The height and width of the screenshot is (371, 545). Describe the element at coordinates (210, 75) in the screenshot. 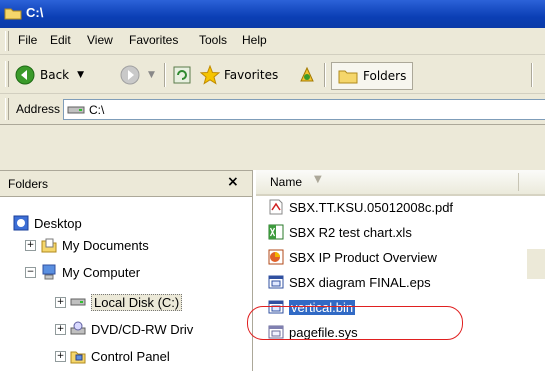

I see `star-icon` at that location.